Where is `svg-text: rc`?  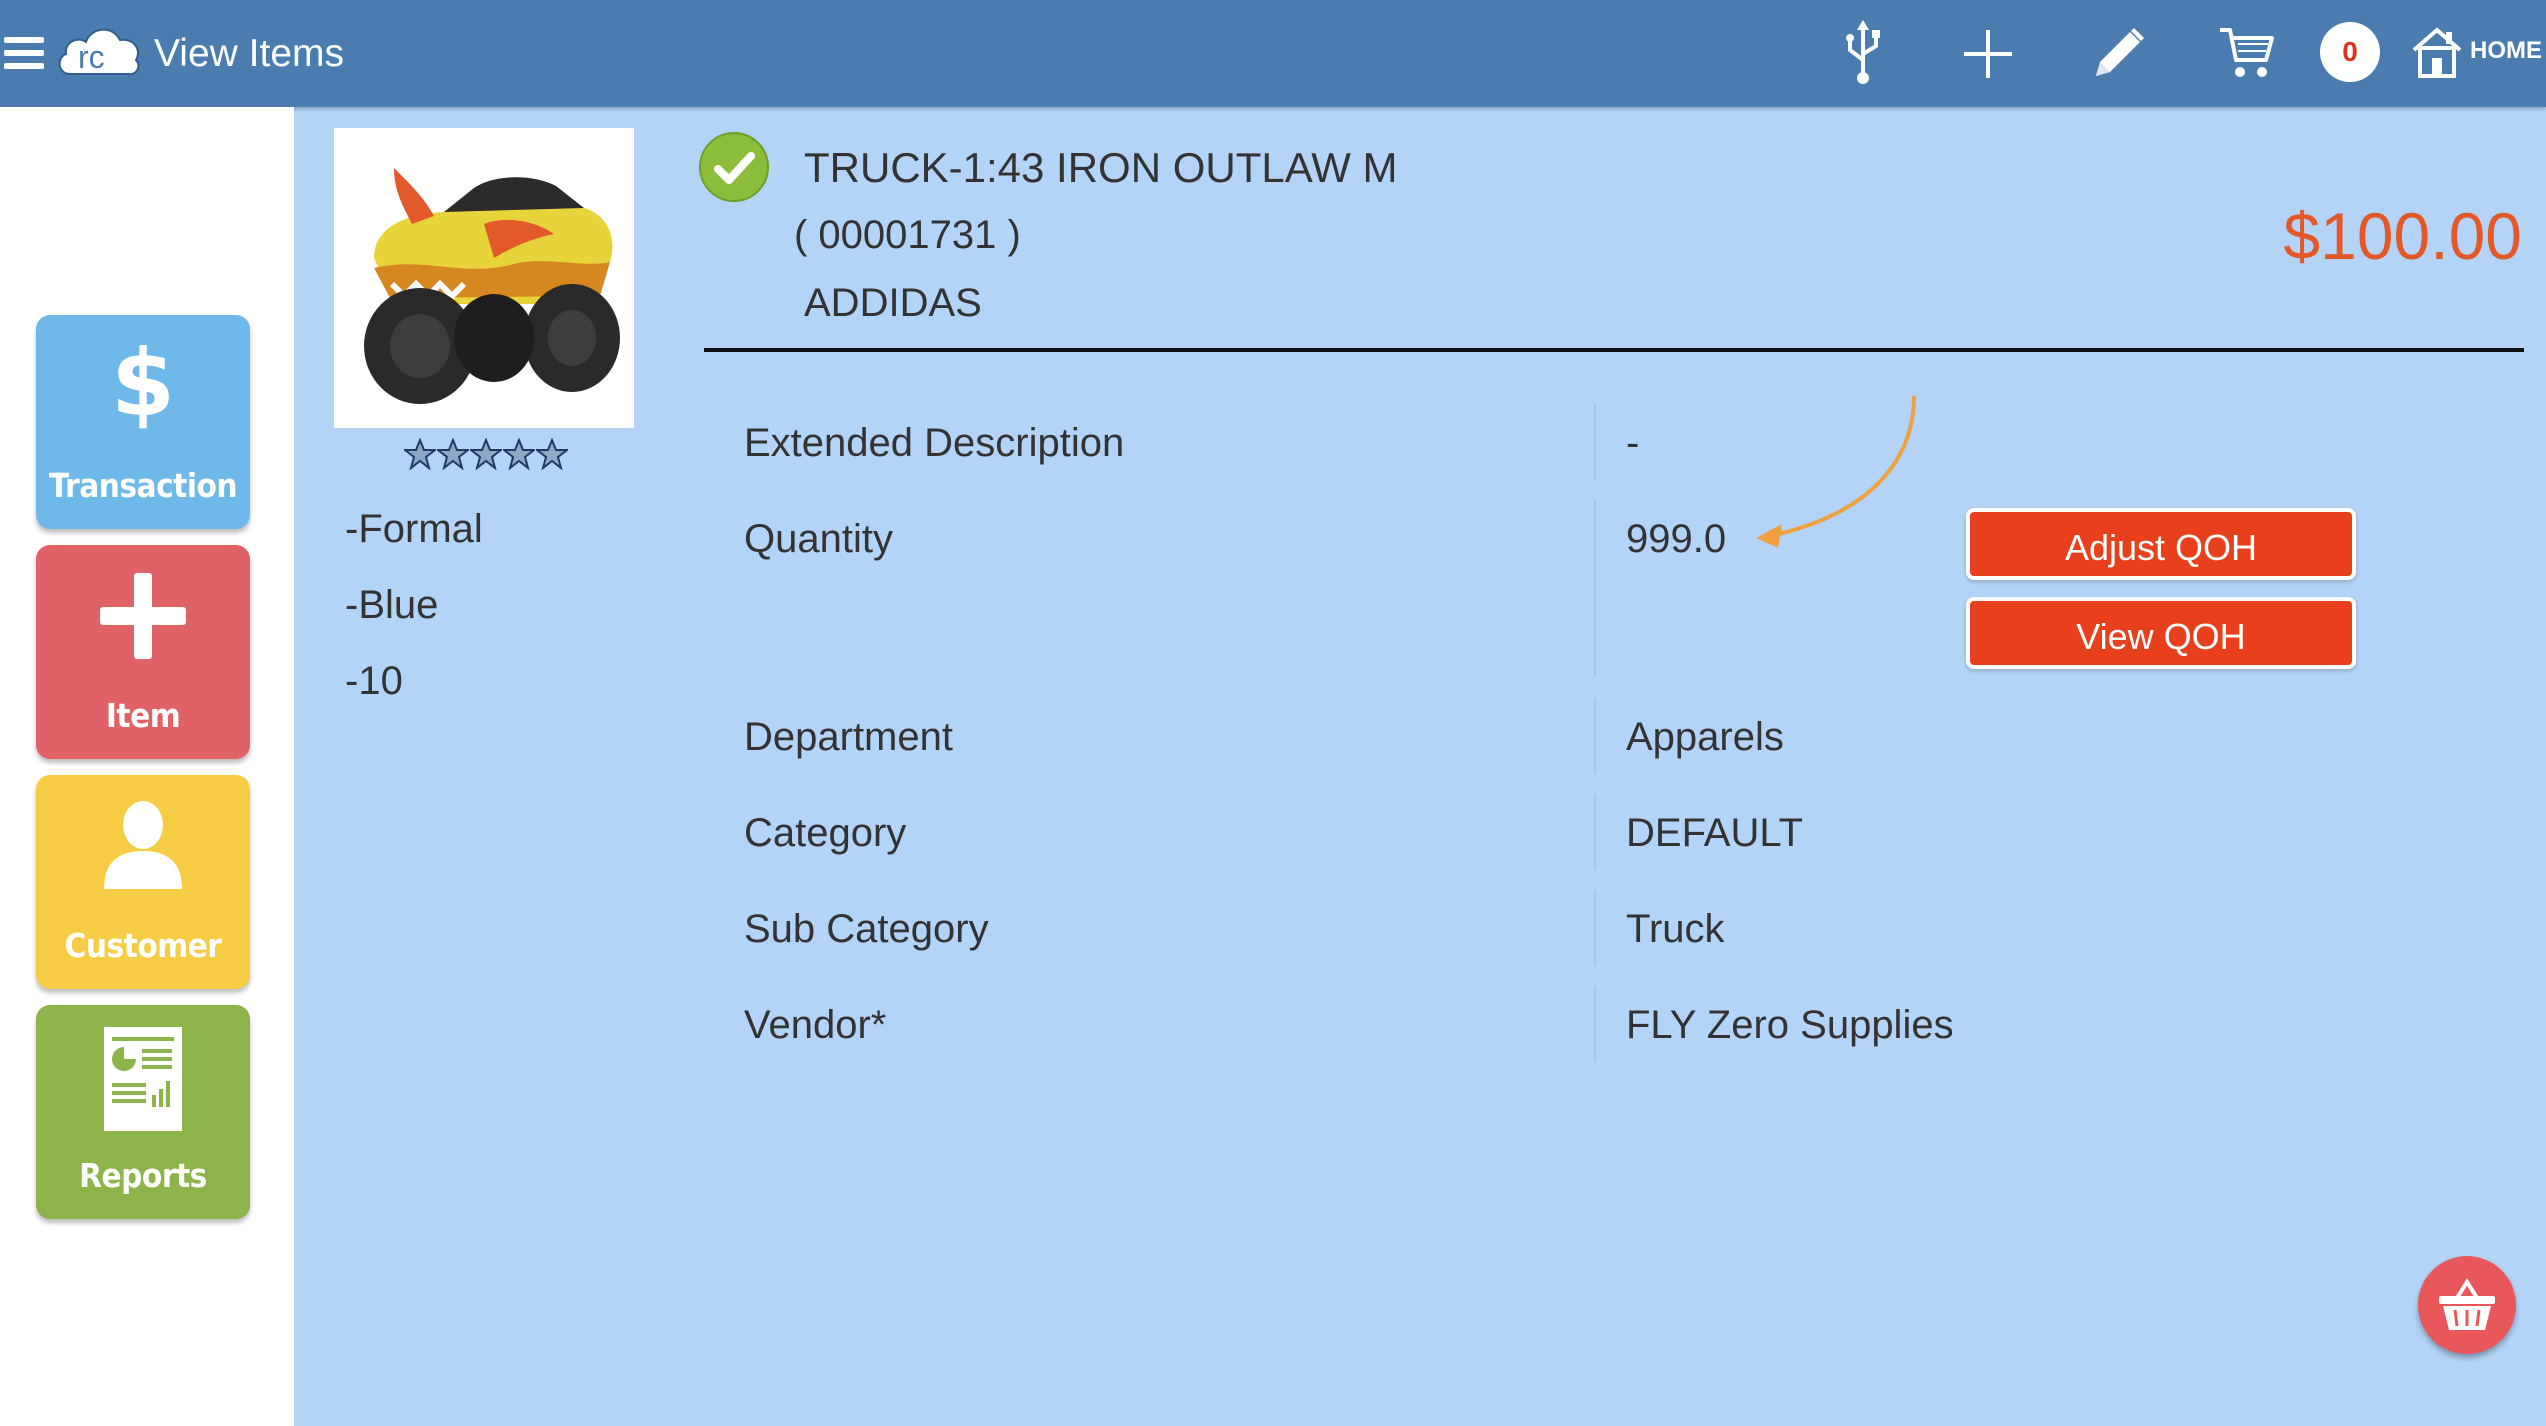
svg-text: rc is located at coordinates (91, 57).